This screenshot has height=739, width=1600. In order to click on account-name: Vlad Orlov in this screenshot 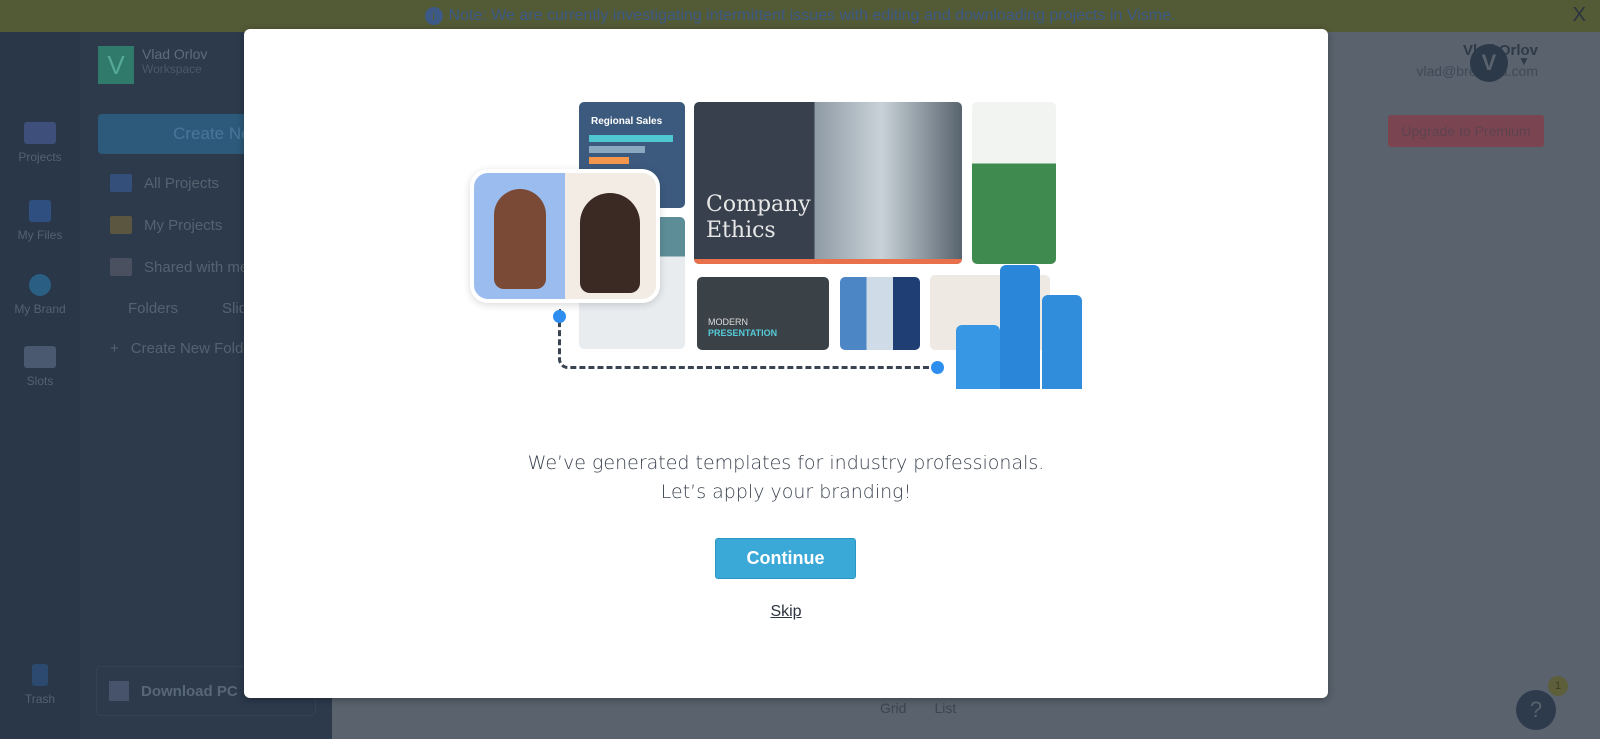, I will do `click(175, 54)`.